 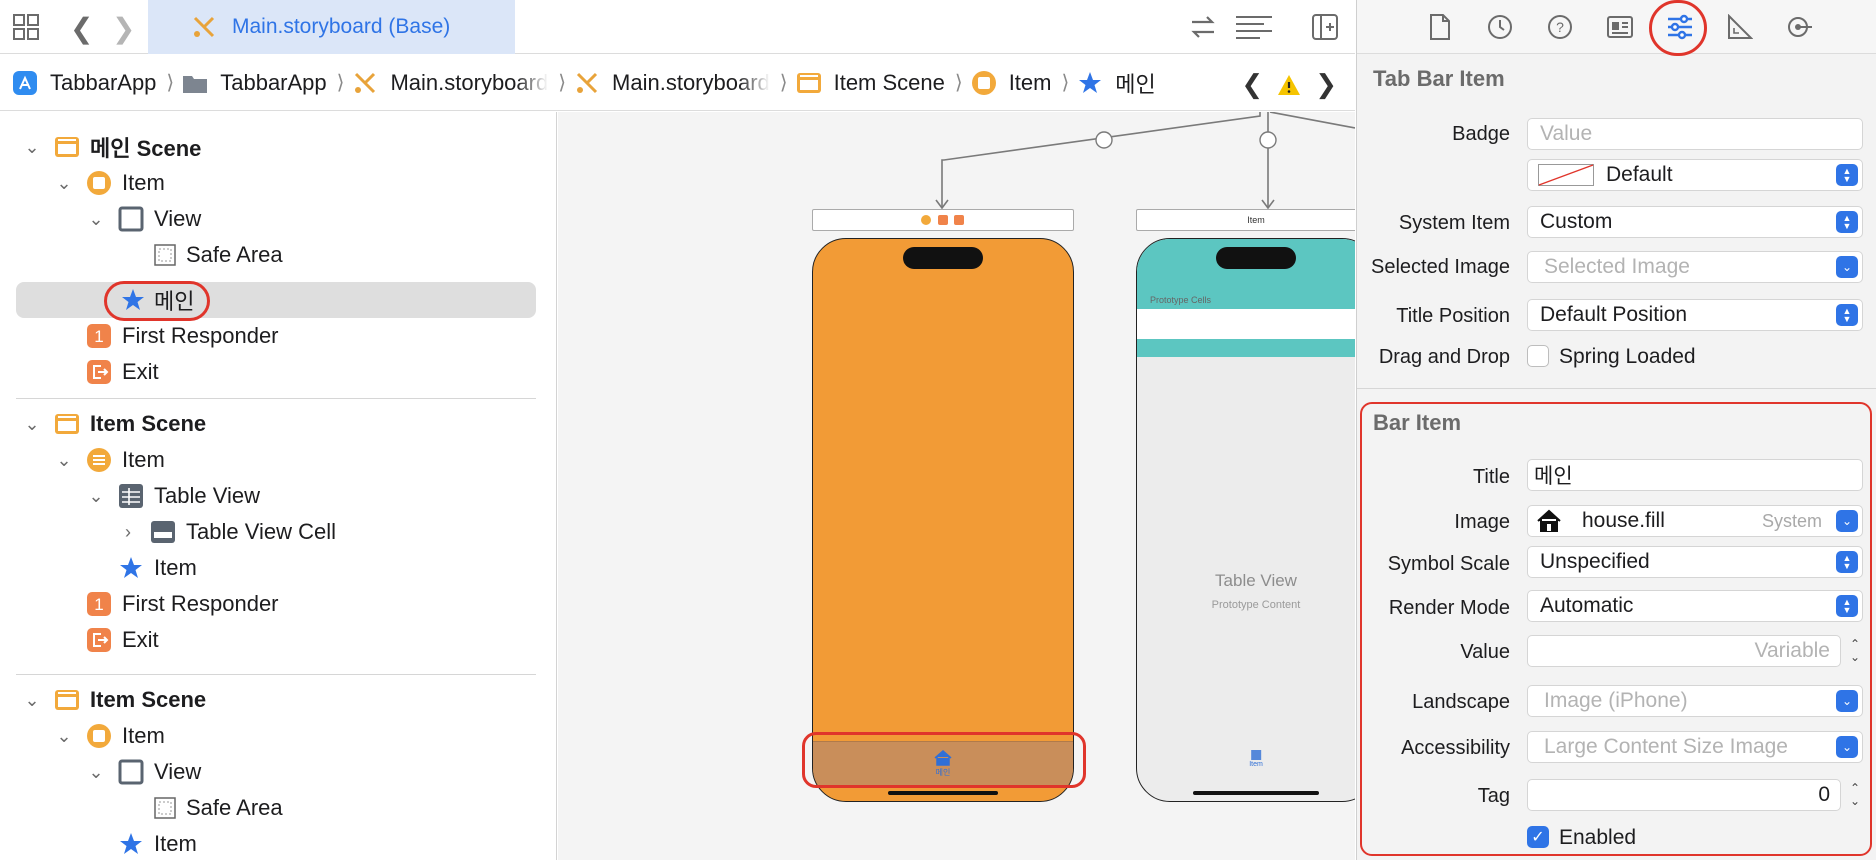 What do you see at coordinates (1627, 356) in the screenshot?
I see `spring-loaded-label: Spring Loaded` at bounding box center [1627, 356].